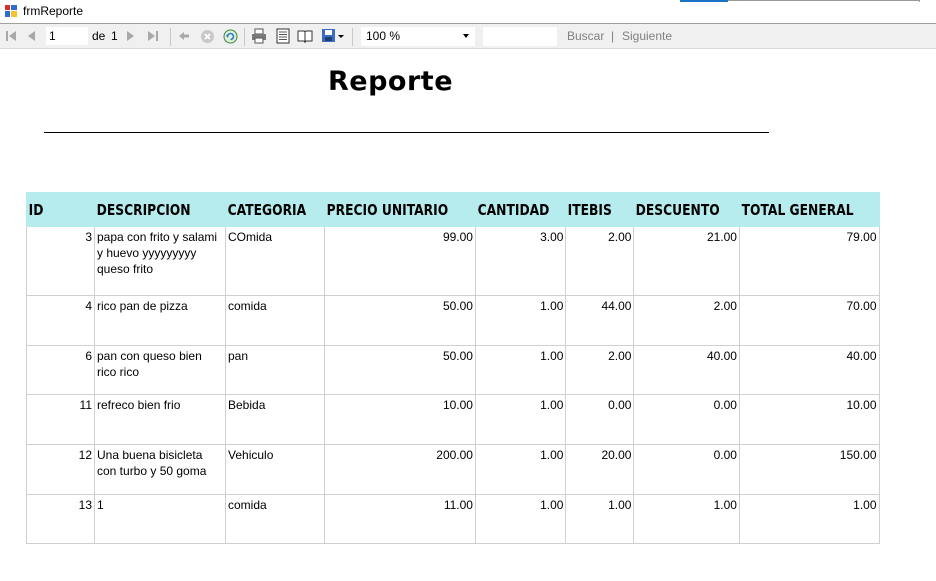  I want to click on column-header-label: DESCUENTO, so click(678, 209).